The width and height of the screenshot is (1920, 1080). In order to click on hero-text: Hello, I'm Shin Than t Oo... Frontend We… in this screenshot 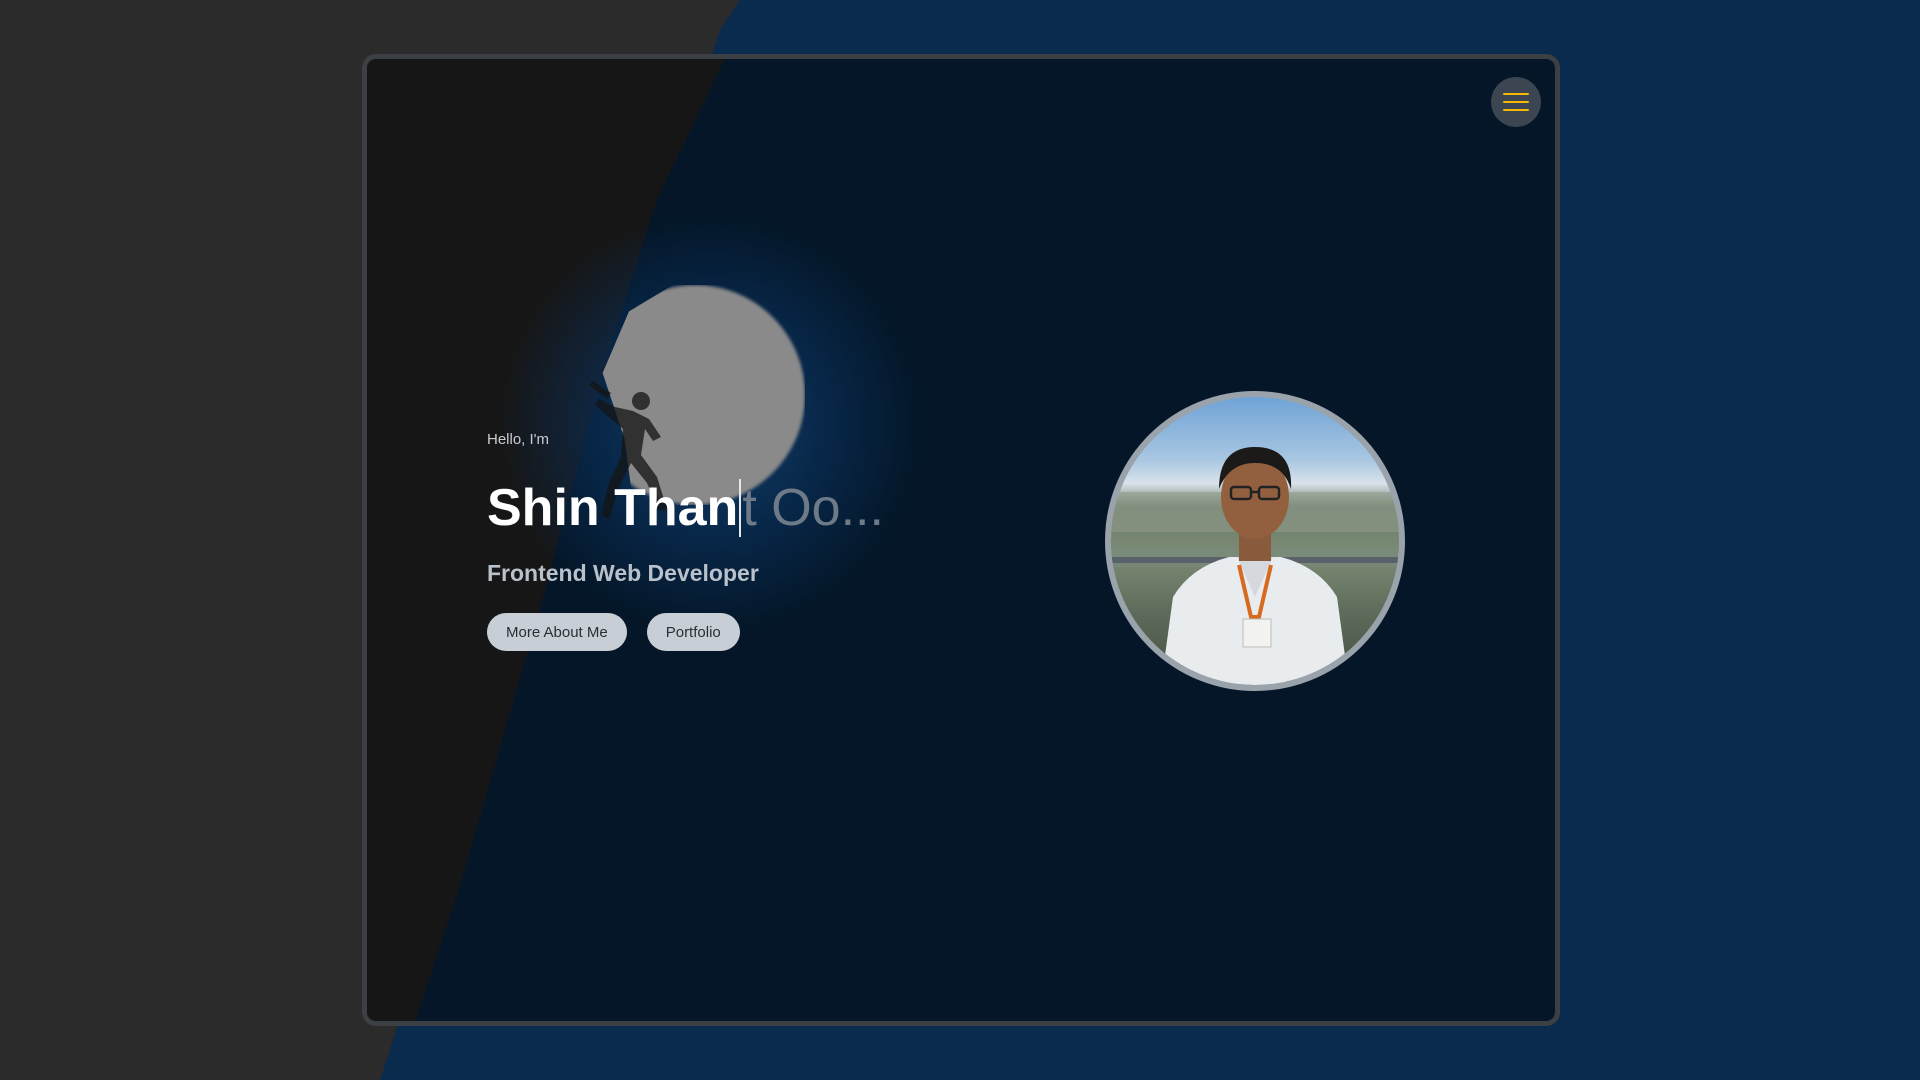, I will do `click(685, 541)`.